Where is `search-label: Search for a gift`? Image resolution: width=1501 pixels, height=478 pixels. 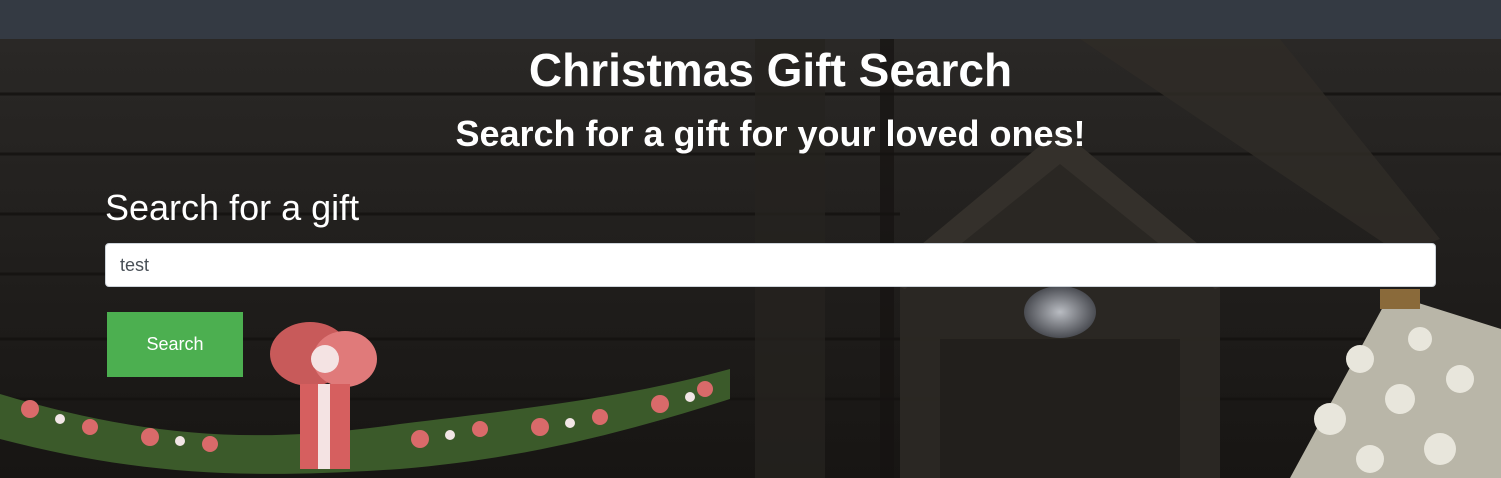 search-label: Search for a gift is located at coordinates (232, 207).